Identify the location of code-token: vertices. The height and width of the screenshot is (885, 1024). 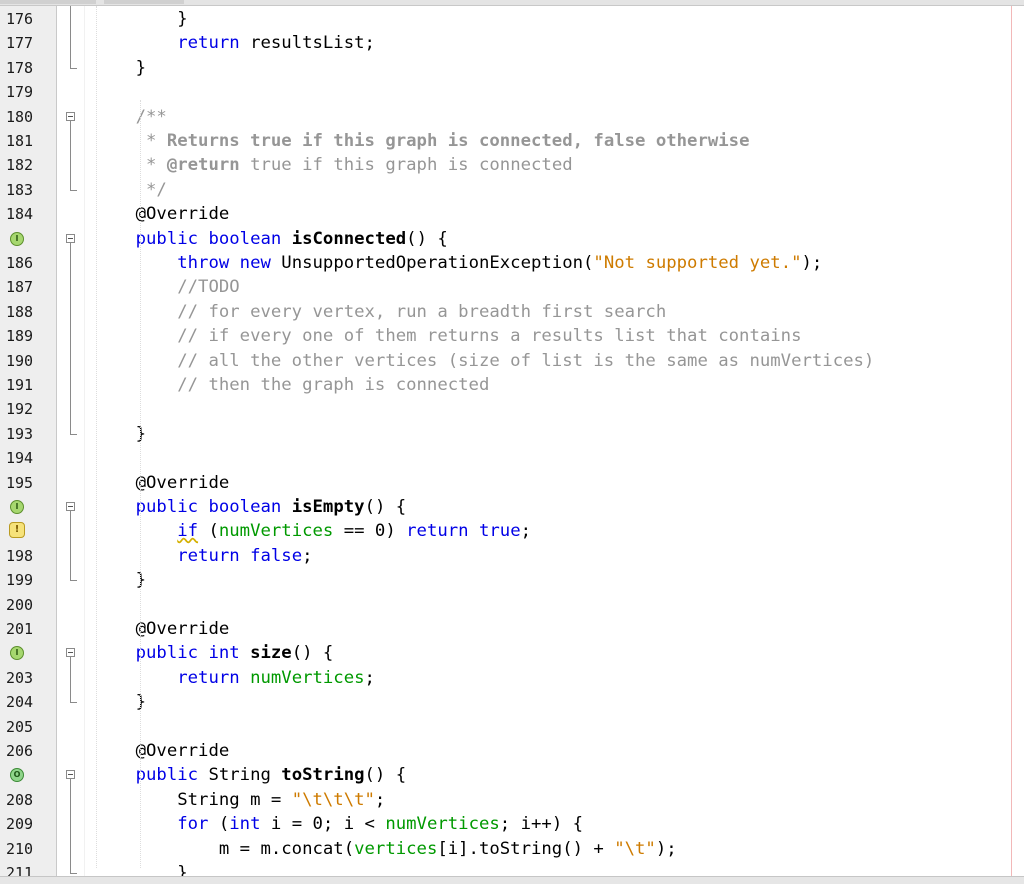
(396, 848).